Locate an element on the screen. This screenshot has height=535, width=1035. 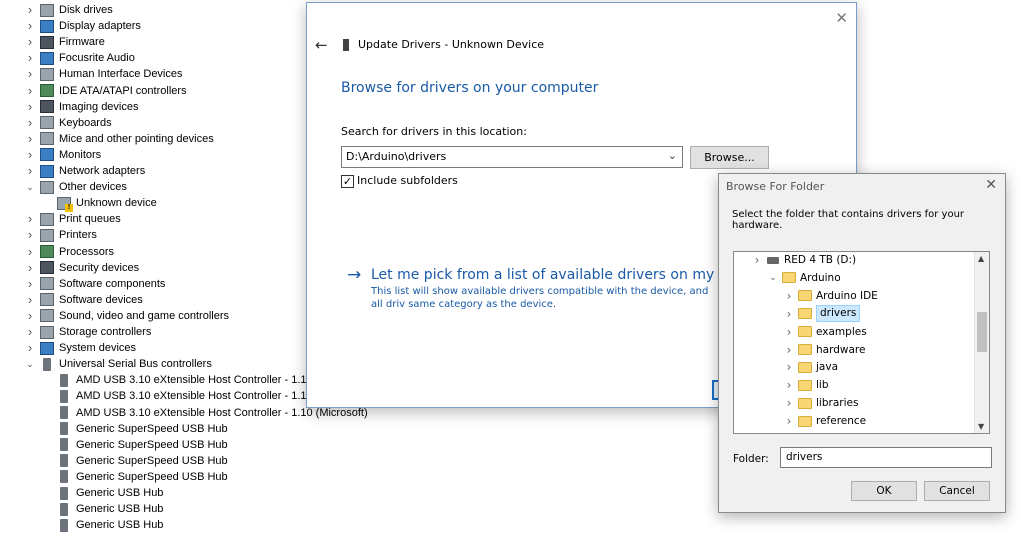
folder-tree-item: ⌄ Arduino is located at coordinates (803, 278).